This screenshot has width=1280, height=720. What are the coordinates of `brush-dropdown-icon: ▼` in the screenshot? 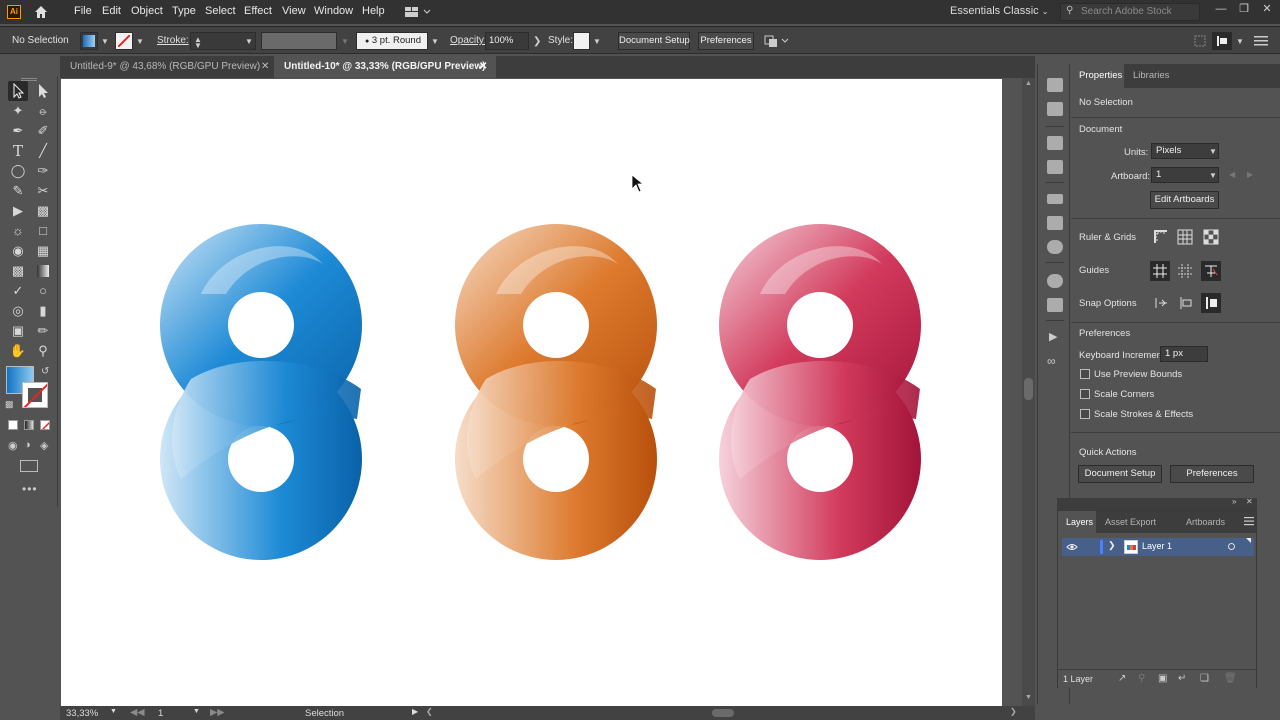 It's located at (435, 41).